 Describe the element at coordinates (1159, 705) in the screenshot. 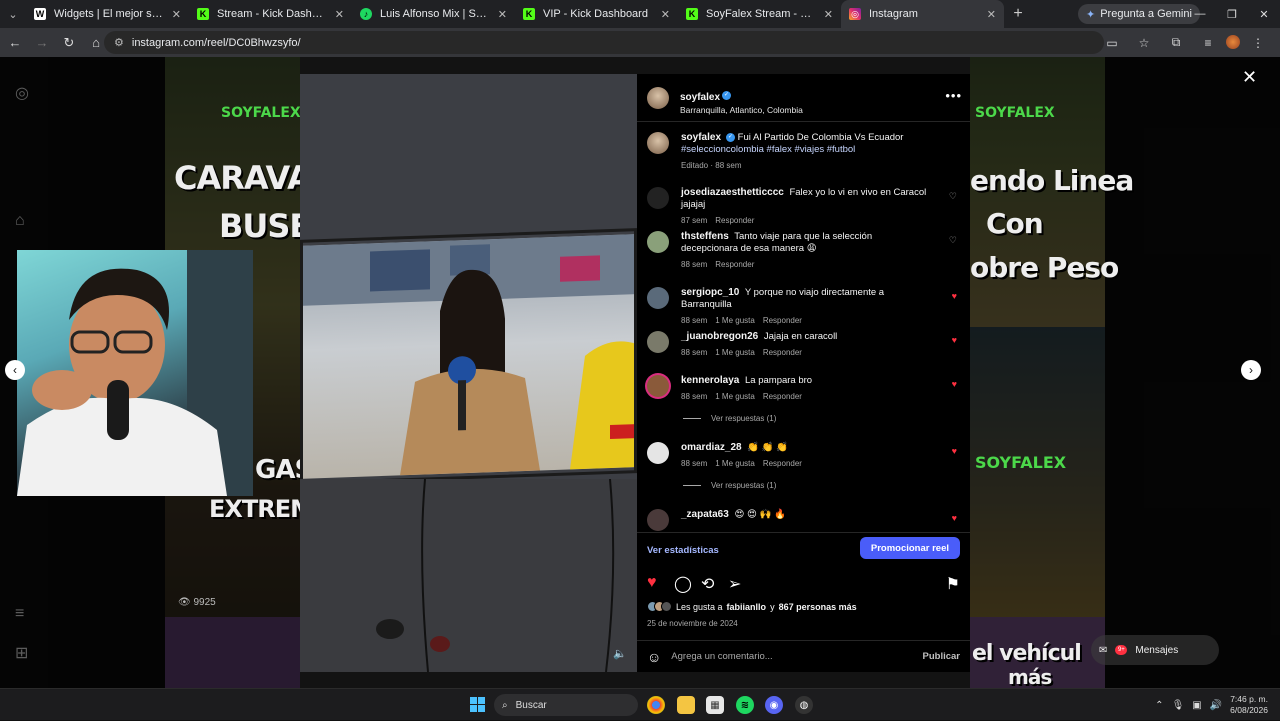

I see `tray-overflow-icon: ⌃` at that location.